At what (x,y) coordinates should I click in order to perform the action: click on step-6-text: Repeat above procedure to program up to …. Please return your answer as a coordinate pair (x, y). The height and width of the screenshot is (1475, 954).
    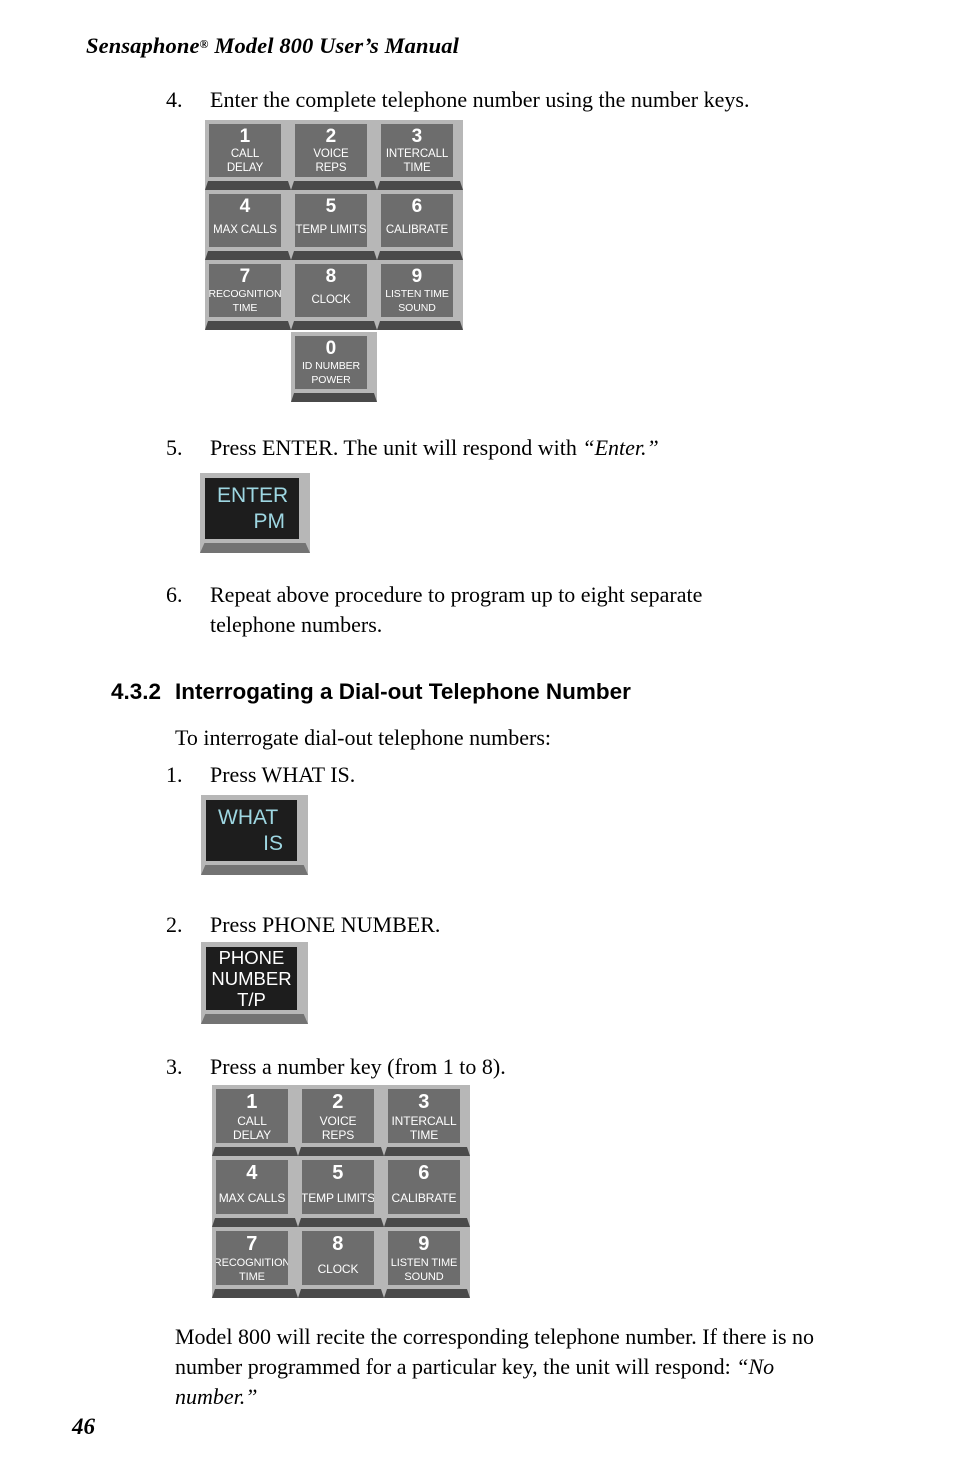
    Looking at the image, I should click on (456, 609).